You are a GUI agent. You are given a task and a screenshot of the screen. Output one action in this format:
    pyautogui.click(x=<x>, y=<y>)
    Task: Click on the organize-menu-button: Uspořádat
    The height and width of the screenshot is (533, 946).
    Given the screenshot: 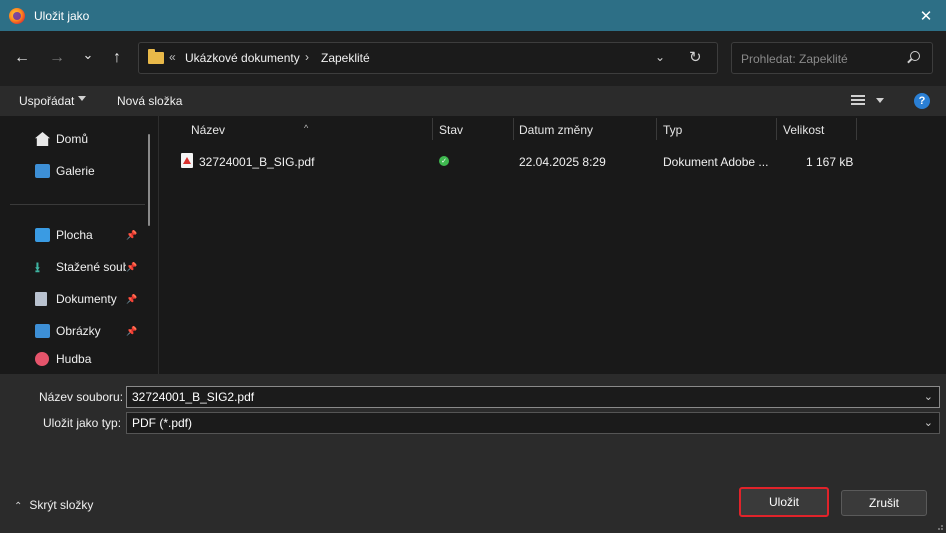 What is the action you would take?
    pyautogui.click(x=46, y=101)
    